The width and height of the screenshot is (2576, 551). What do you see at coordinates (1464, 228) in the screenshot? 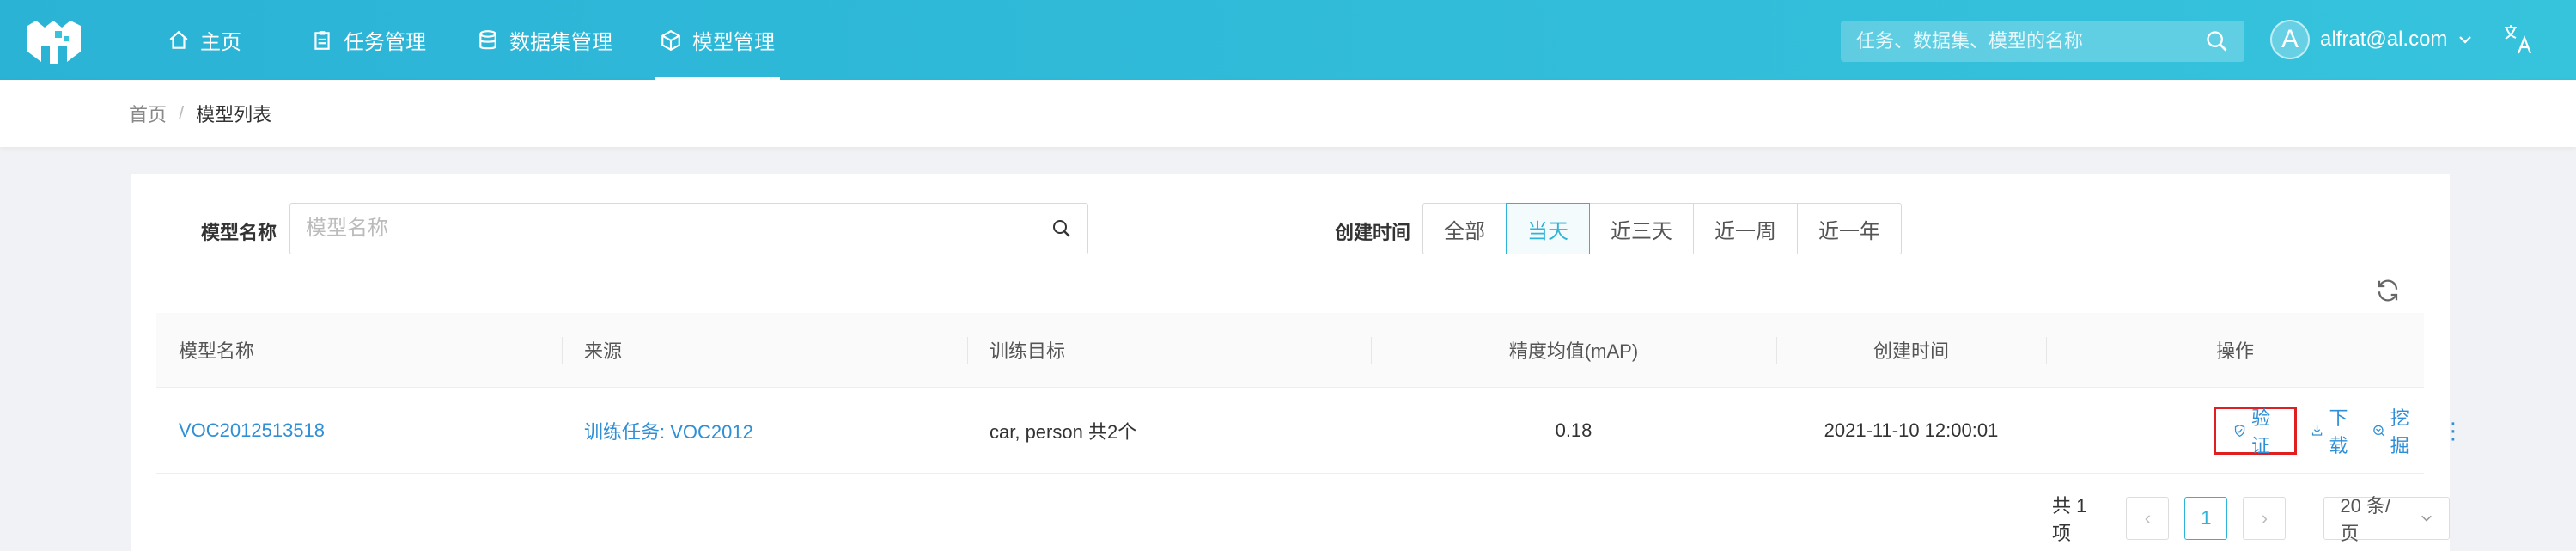
I see `time-option-all: 全部` at bounding box center [1464, 228].